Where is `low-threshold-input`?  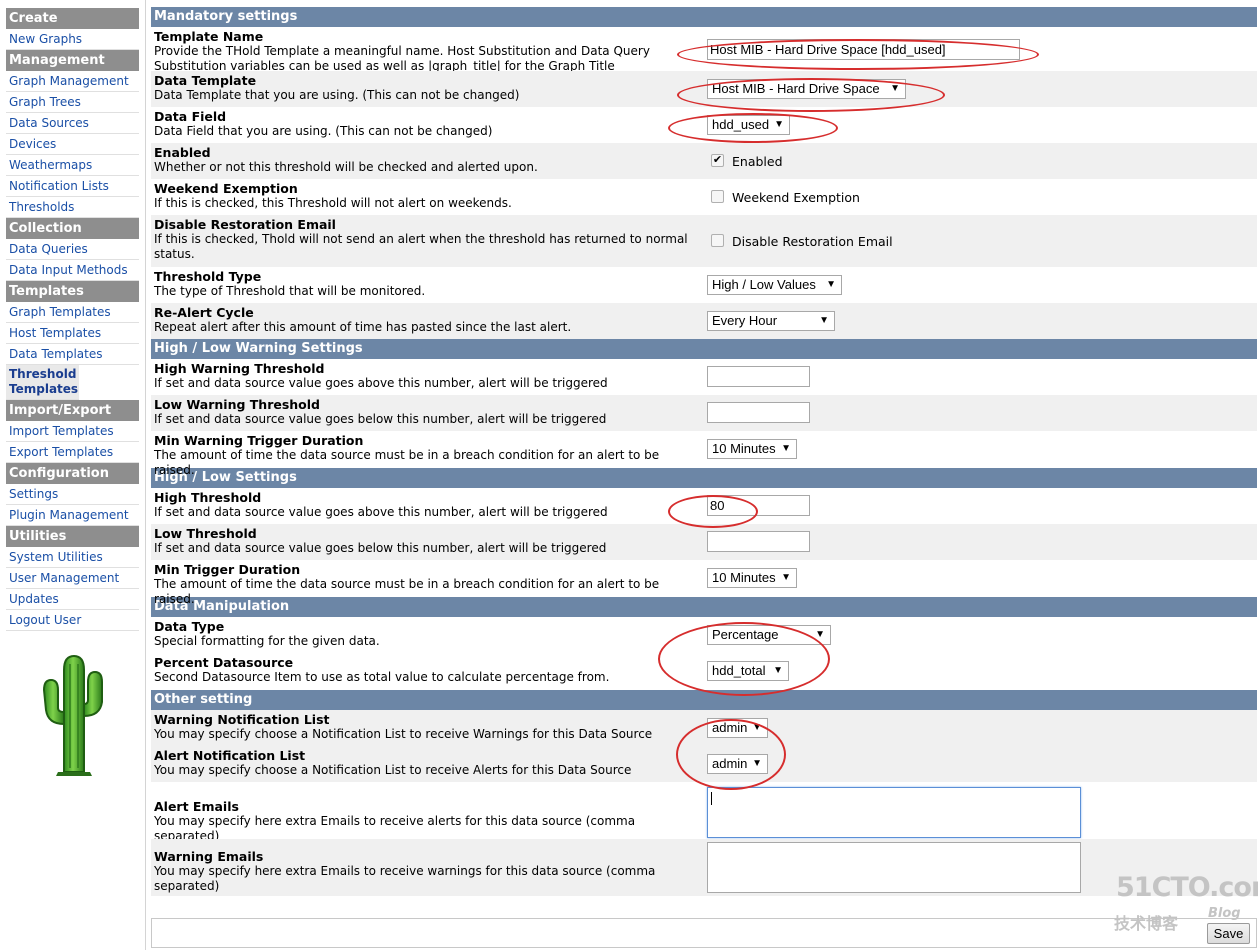
low-threshold-input is located at coordinates (758, 541).